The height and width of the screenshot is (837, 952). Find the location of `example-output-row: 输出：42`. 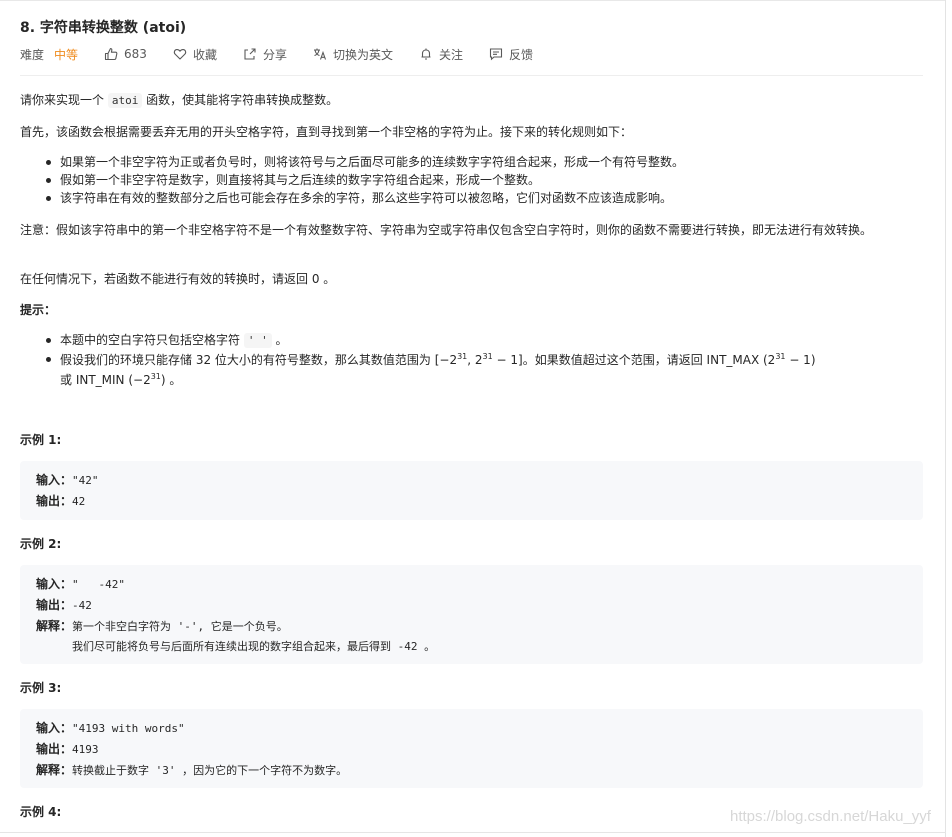

example-output-row: 输出：42 is located at coordinates (471, 501).